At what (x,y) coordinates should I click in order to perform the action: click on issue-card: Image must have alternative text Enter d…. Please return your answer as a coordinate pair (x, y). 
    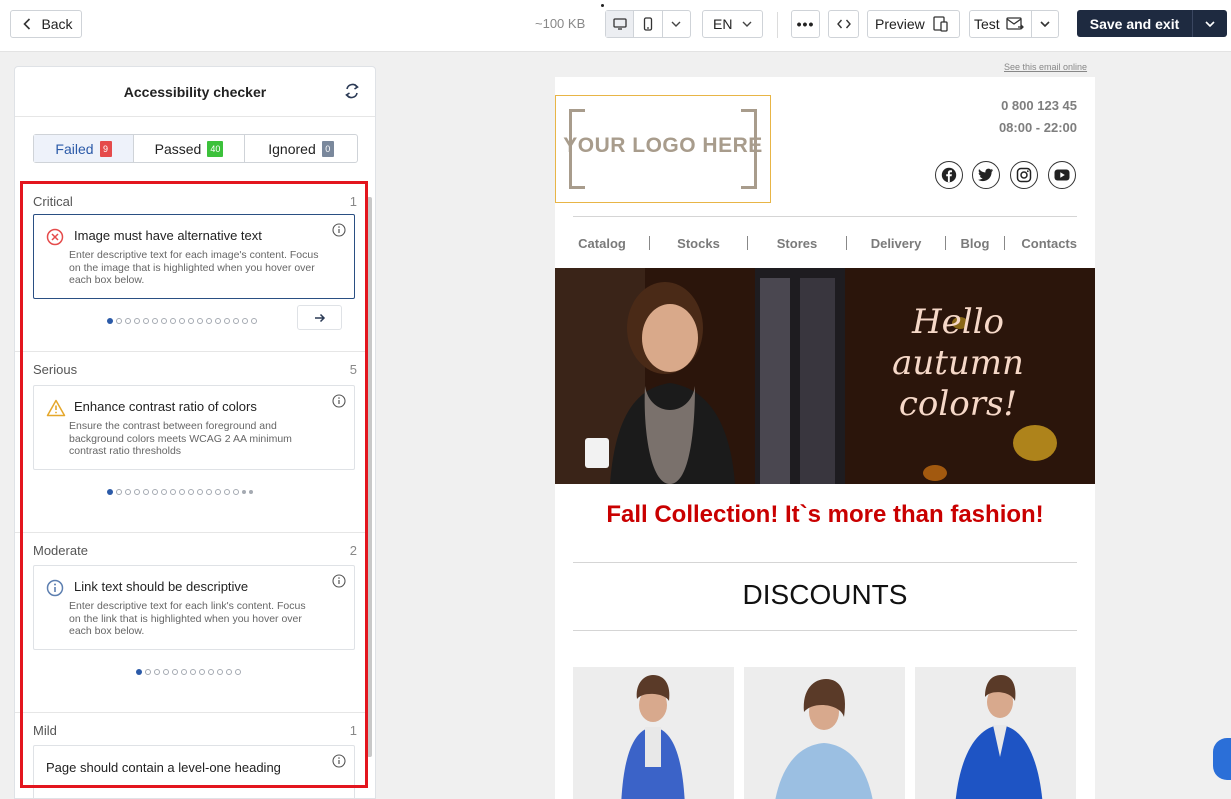
    Looking at the image, I should click on (194, 256).